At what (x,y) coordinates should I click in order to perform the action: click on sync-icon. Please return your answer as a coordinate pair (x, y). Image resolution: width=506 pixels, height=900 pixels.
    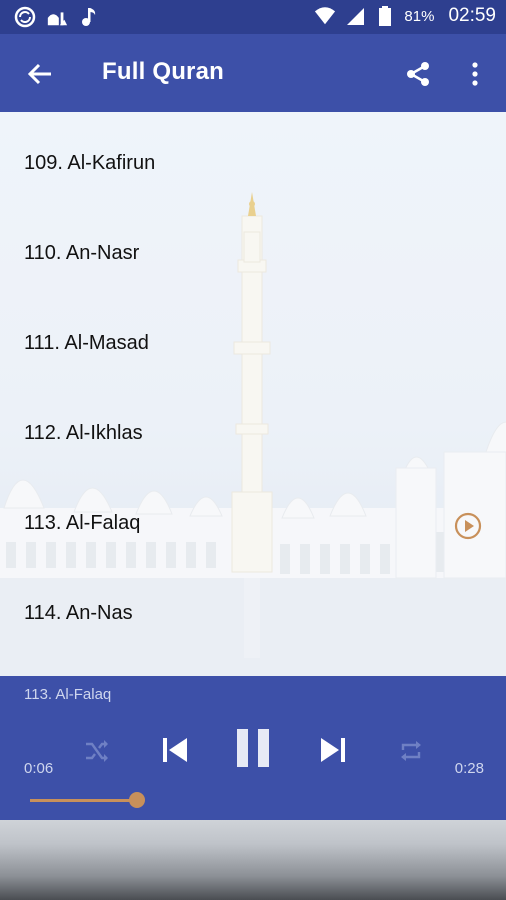
    Looking at the image, I should click on (25, 17).